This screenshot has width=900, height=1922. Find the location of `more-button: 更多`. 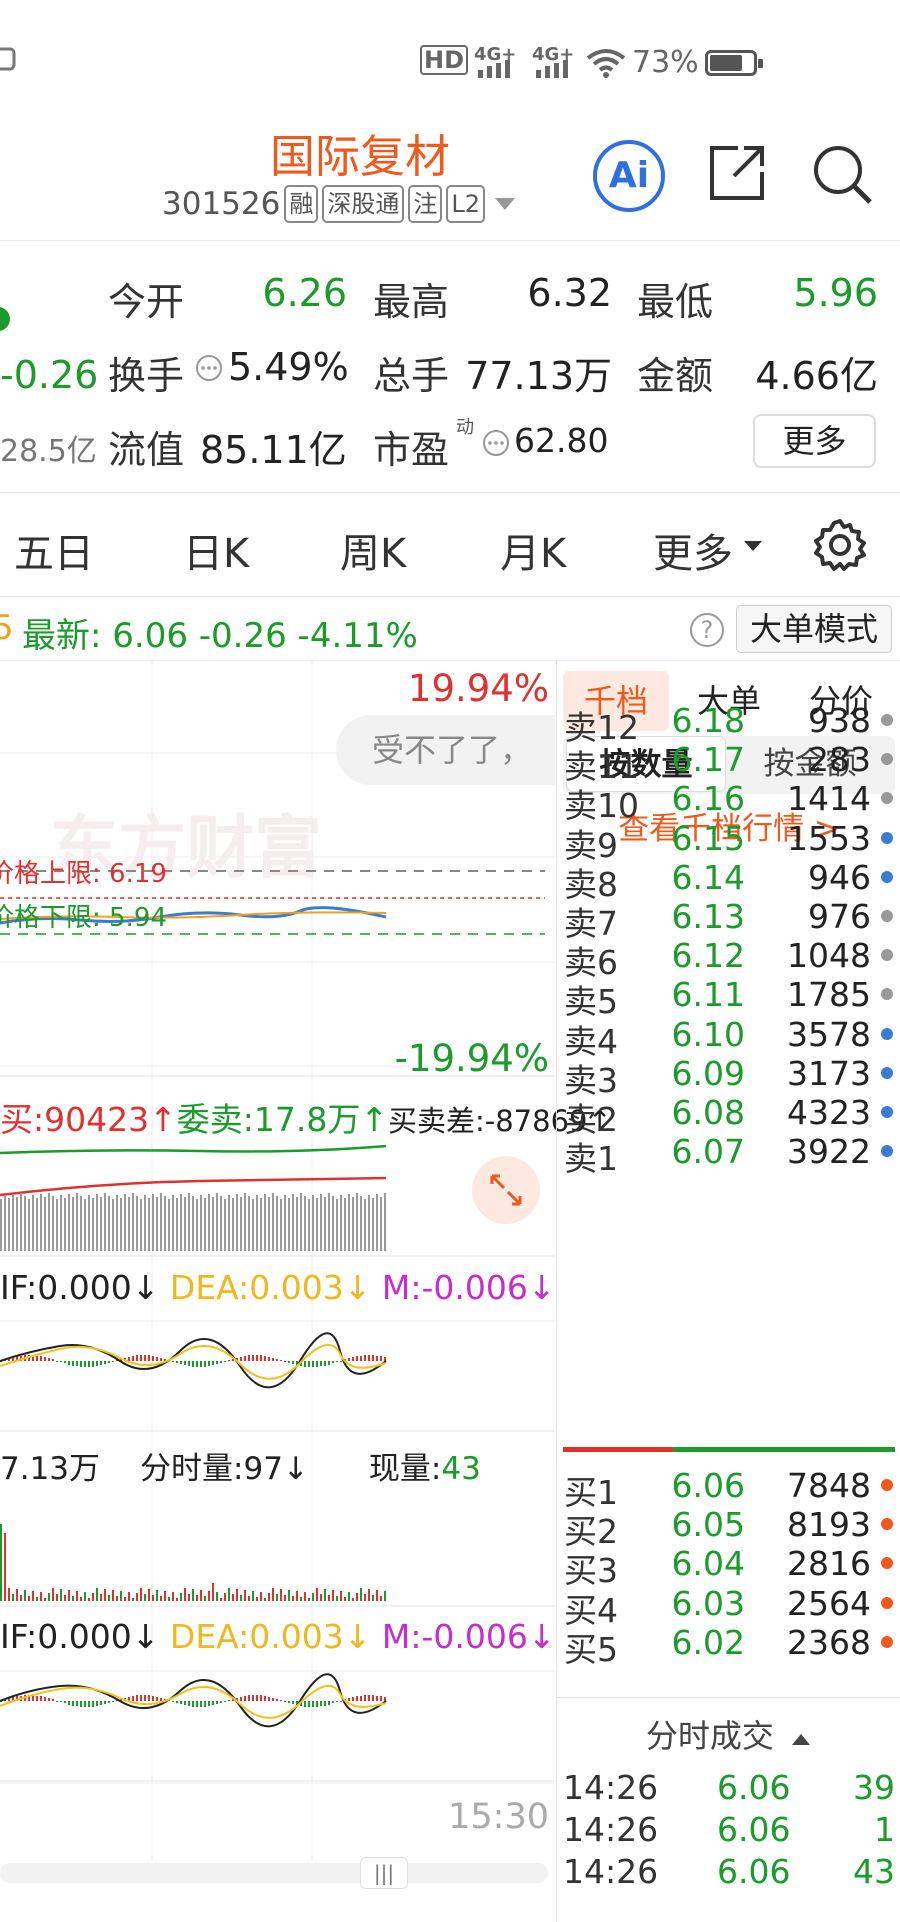

more-button: 更多 is located at coordinates (814, 441).